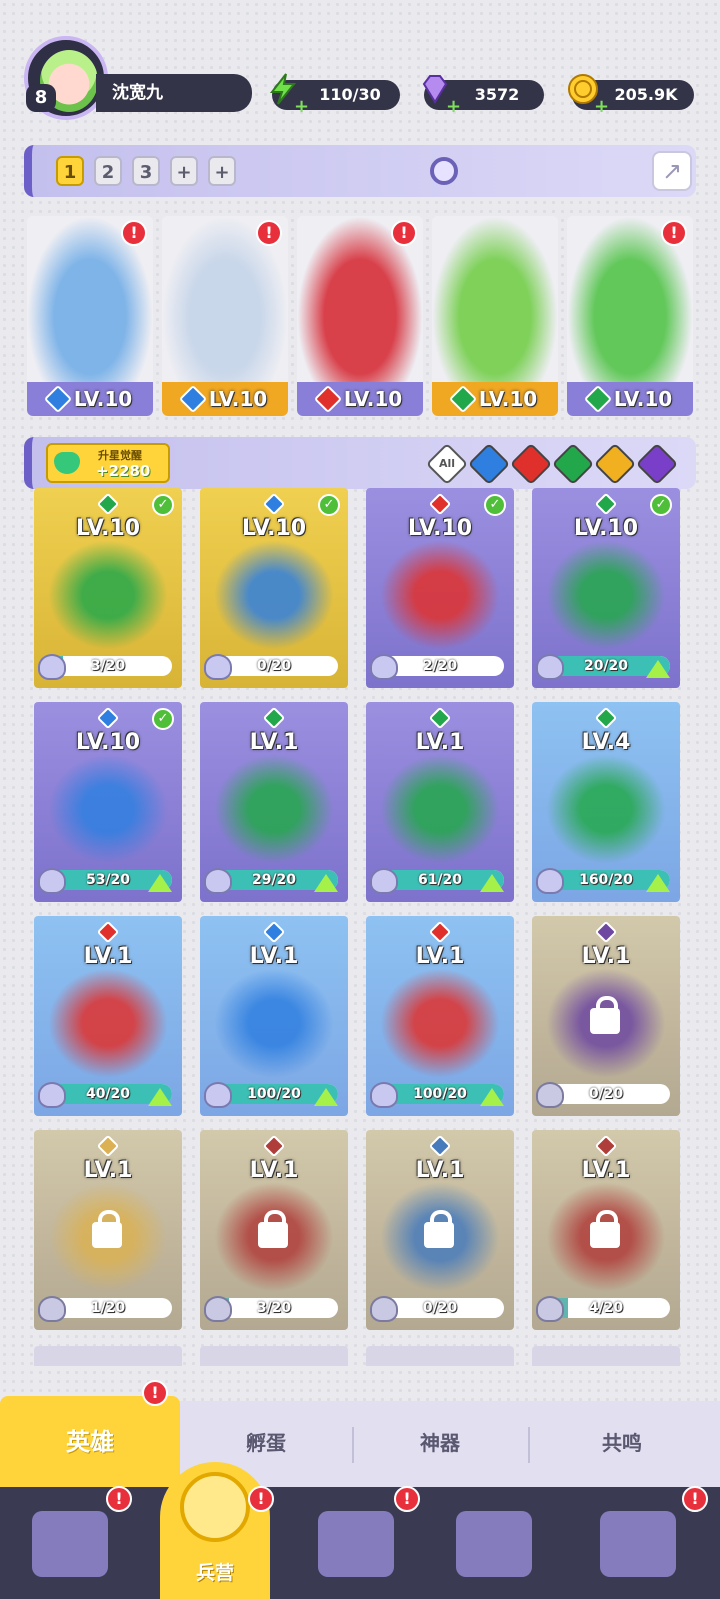  What do you see at coordinates (301, 107) in the screenshot?
I see `energy-plus-icon: +` at bounding box center [301, 107].